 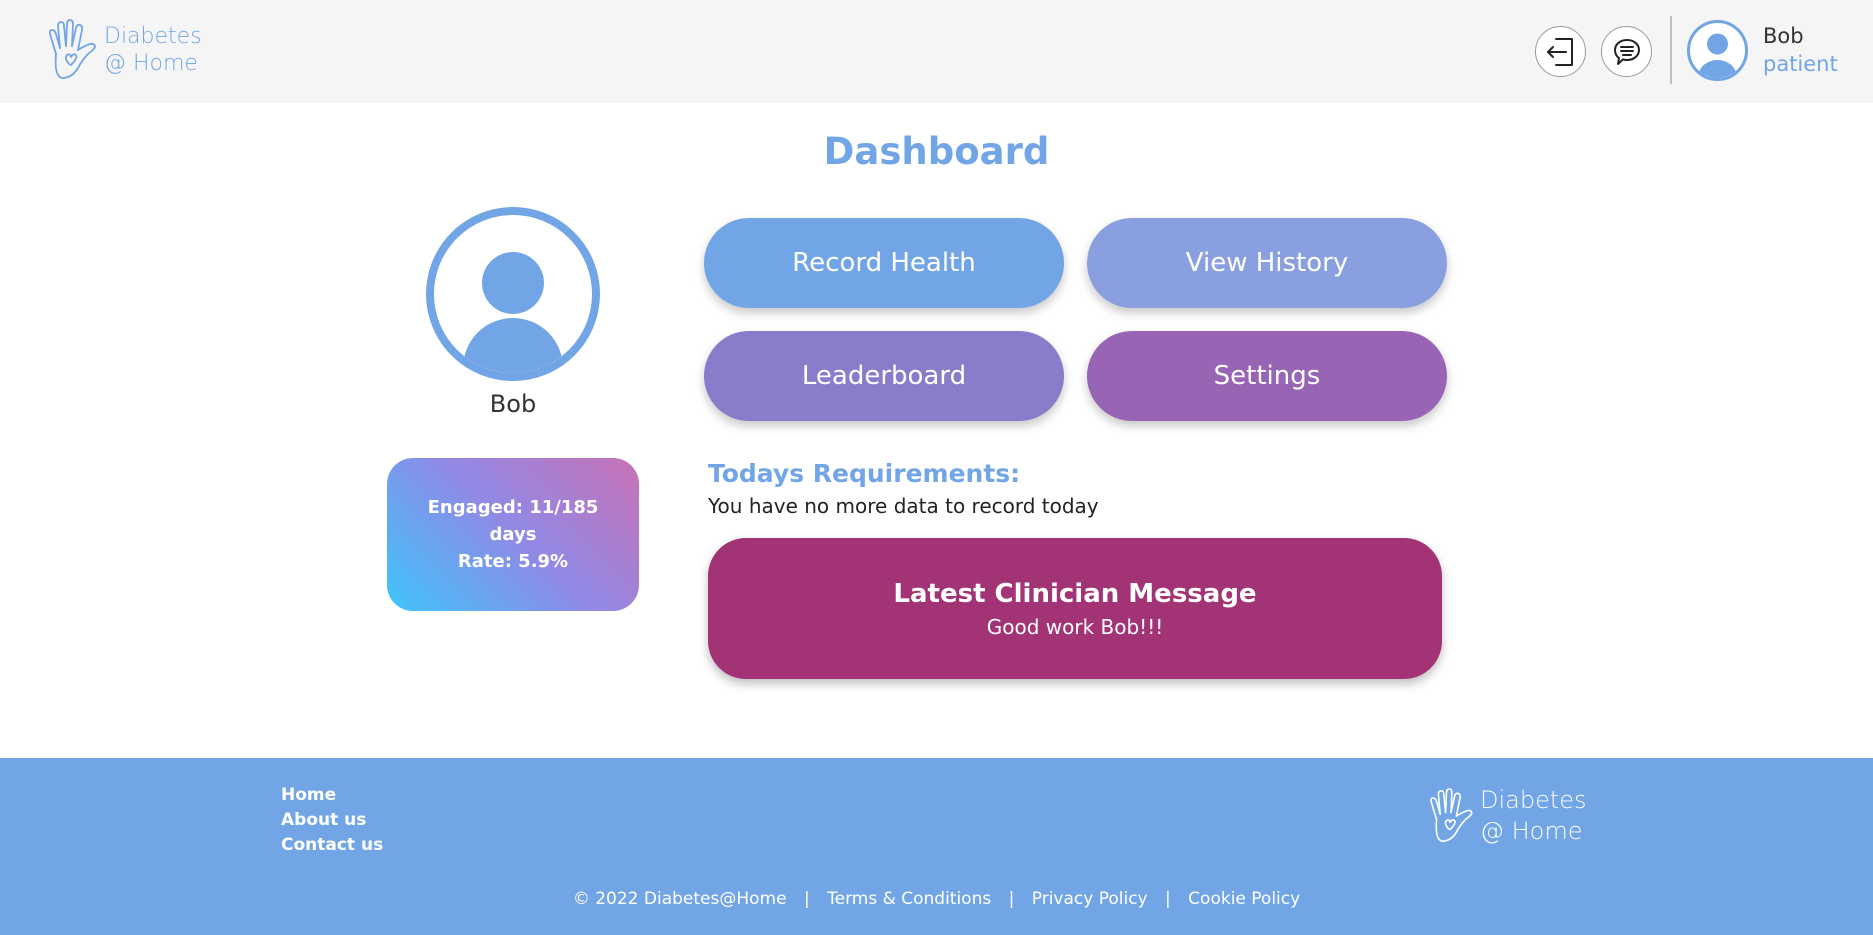 I want to click on requirements-text: You have no more data to record today, so click(x=903, y=506).